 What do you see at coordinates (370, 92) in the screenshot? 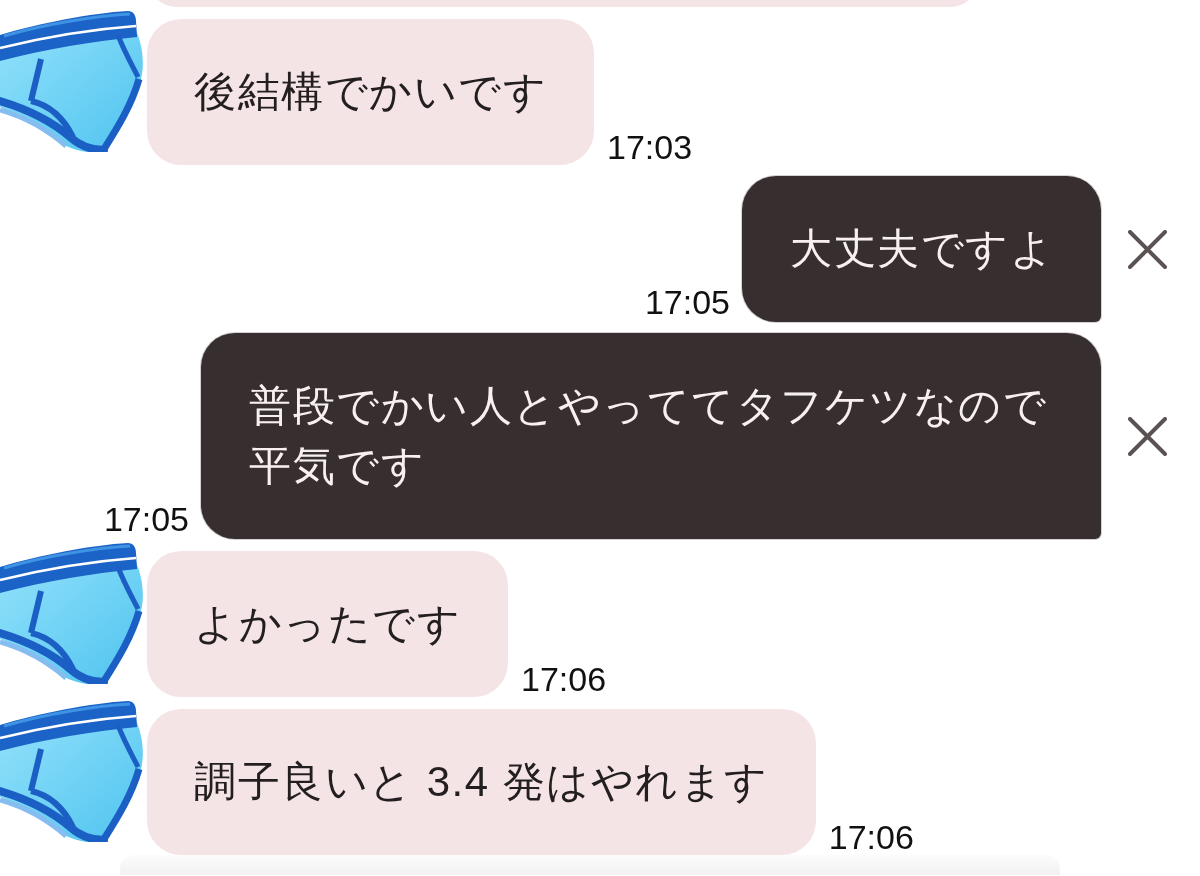
I see `message-bubble: 後結構でかいです` at bounding box center [370, 92].